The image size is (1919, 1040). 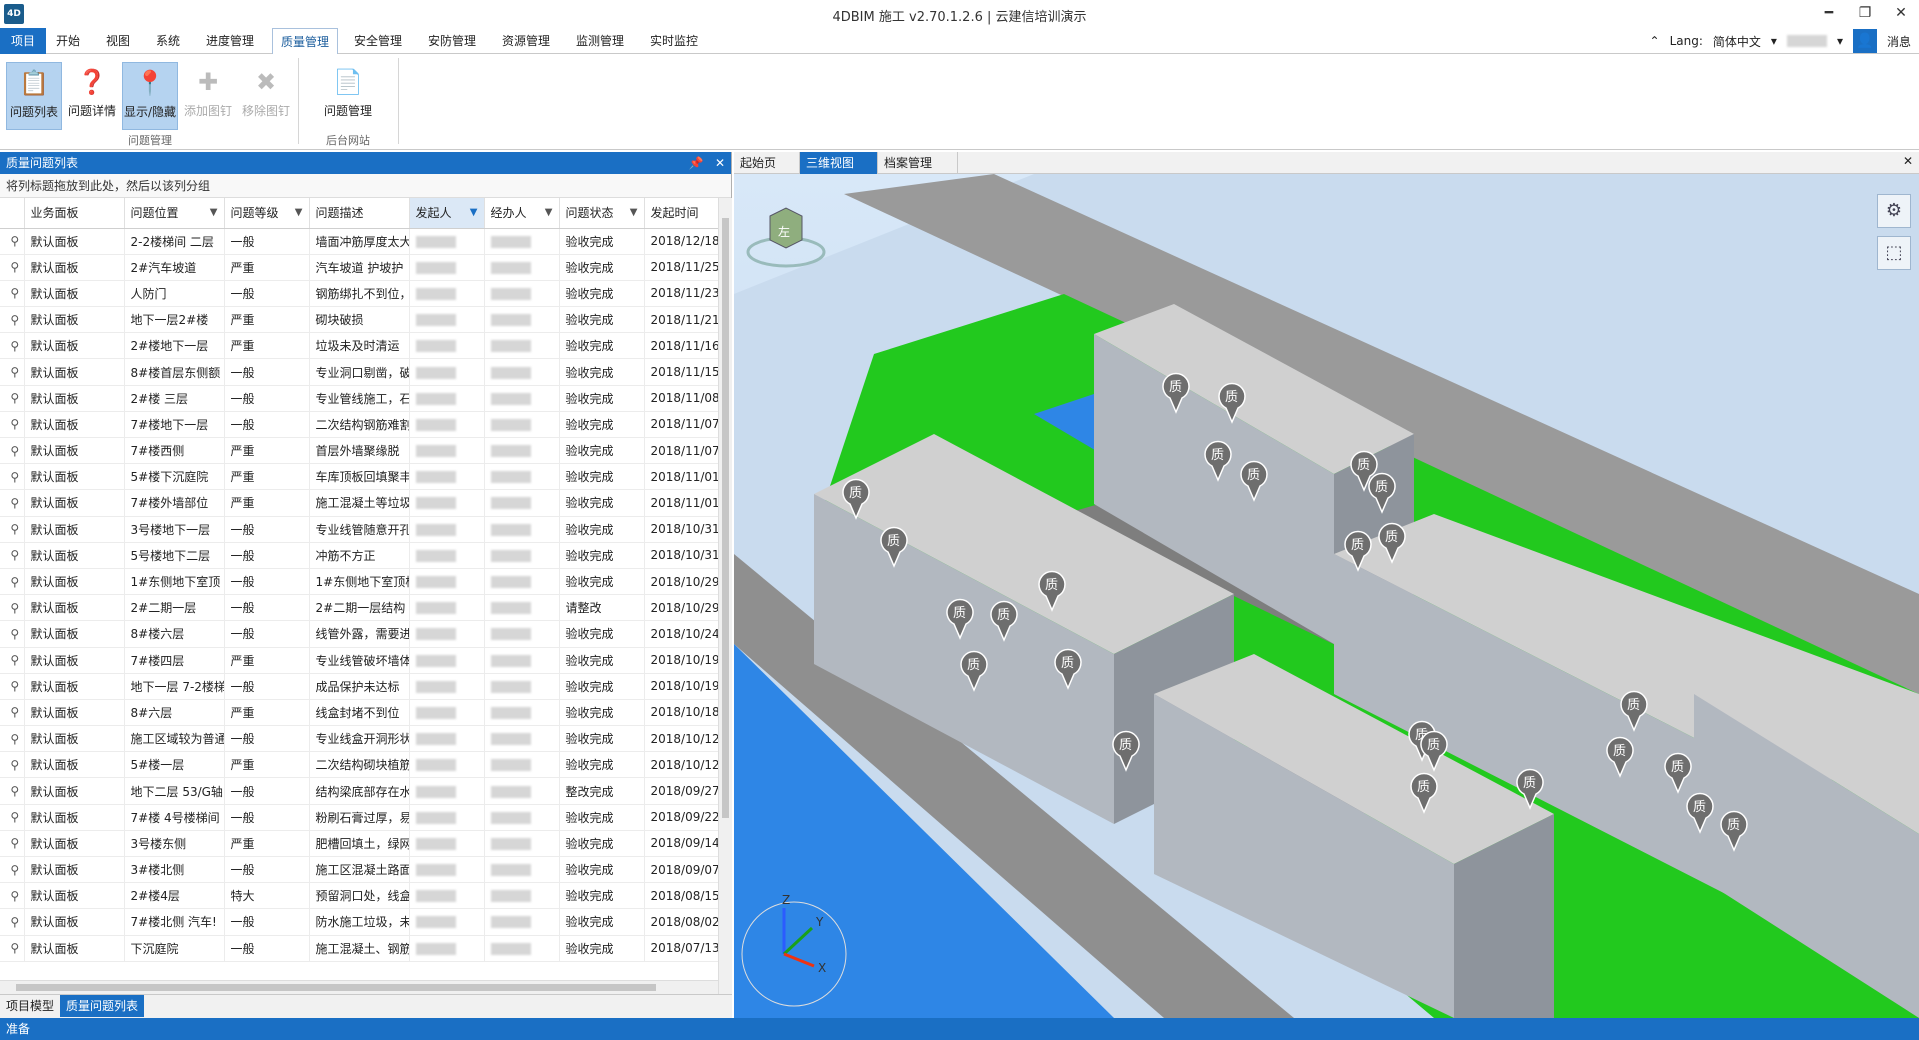 What do you see at coordinates (208, 96) in the screenshot?
I see `add-pin-button: ✚ 添加图钉` at bounding box center [208, 96].